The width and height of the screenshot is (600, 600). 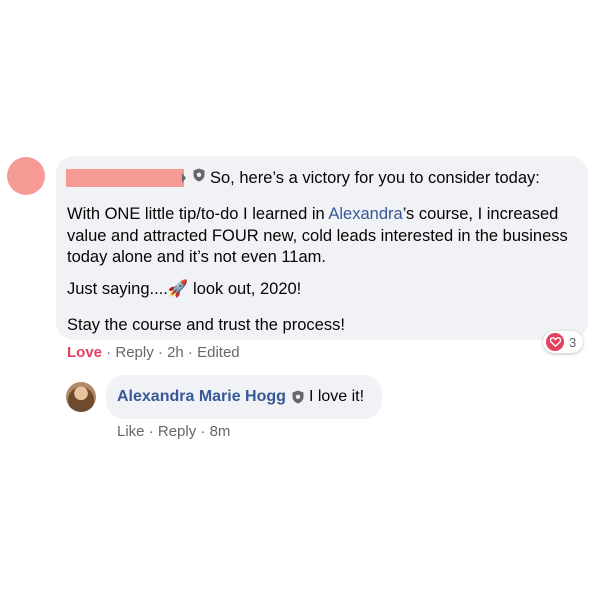 I want to click on heart-icon, so click(x=555, y=342).